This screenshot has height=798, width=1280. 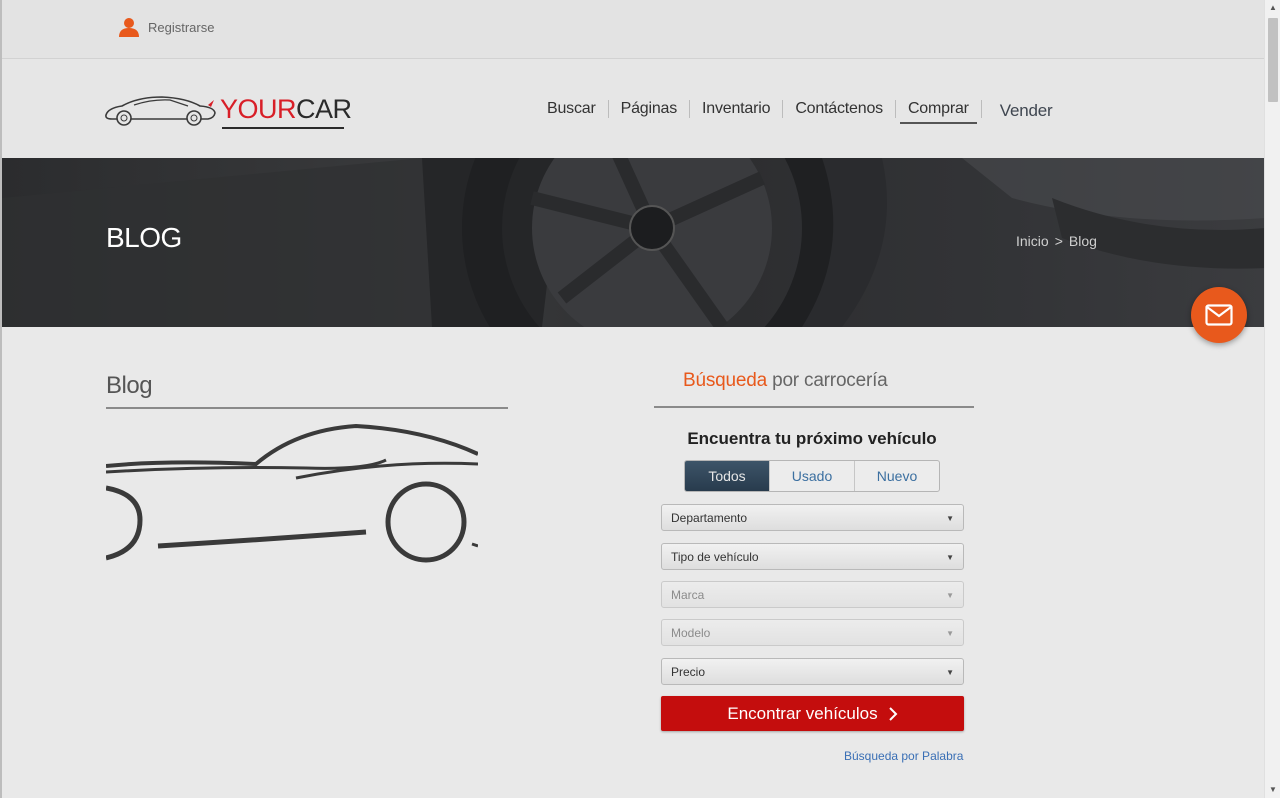 I want to click on nav-comprar: Comprar, so click(x=938, y=112).